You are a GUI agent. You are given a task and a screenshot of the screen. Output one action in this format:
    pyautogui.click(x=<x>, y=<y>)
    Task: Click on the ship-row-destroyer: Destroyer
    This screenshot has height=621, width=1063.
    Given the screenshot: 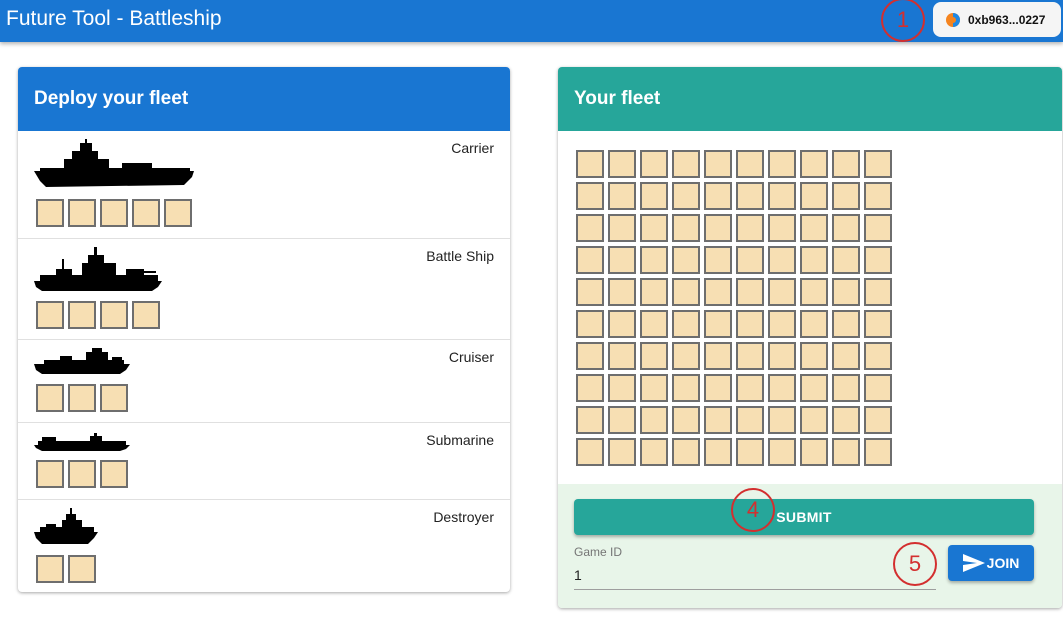 What is the action you would take?
    pyautogui.click(x=264, y=546)
    